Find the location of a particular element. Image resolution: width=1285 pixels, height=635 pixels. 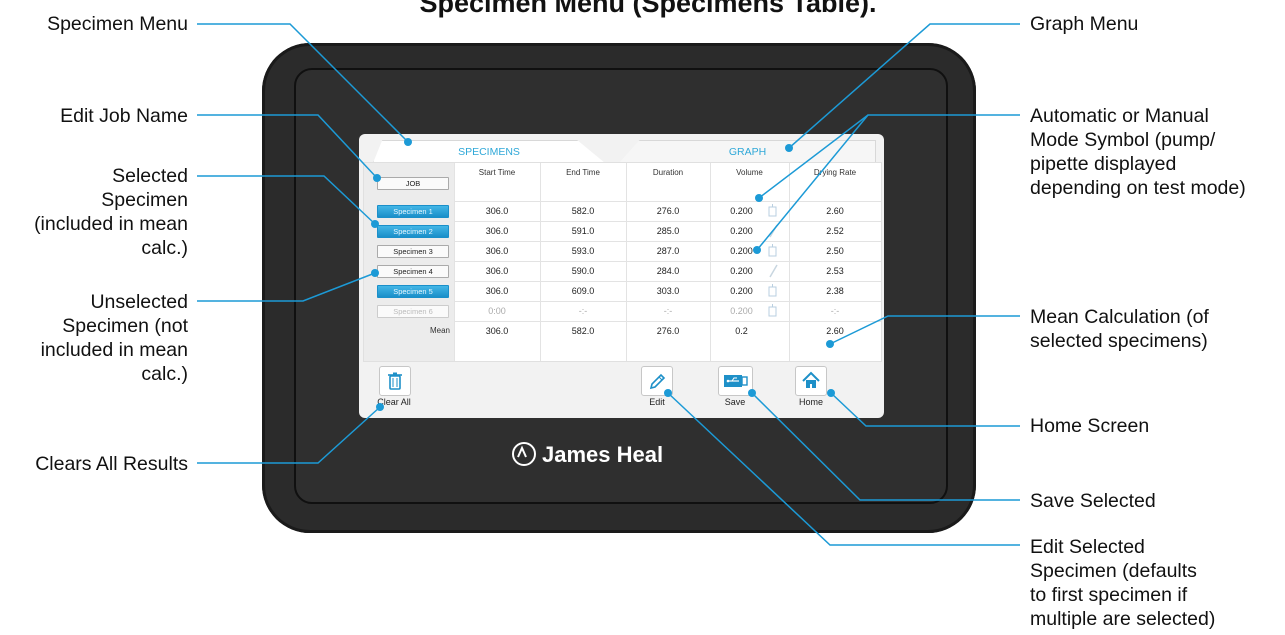

callout-line-unselected is located at coordinates (286, 287).